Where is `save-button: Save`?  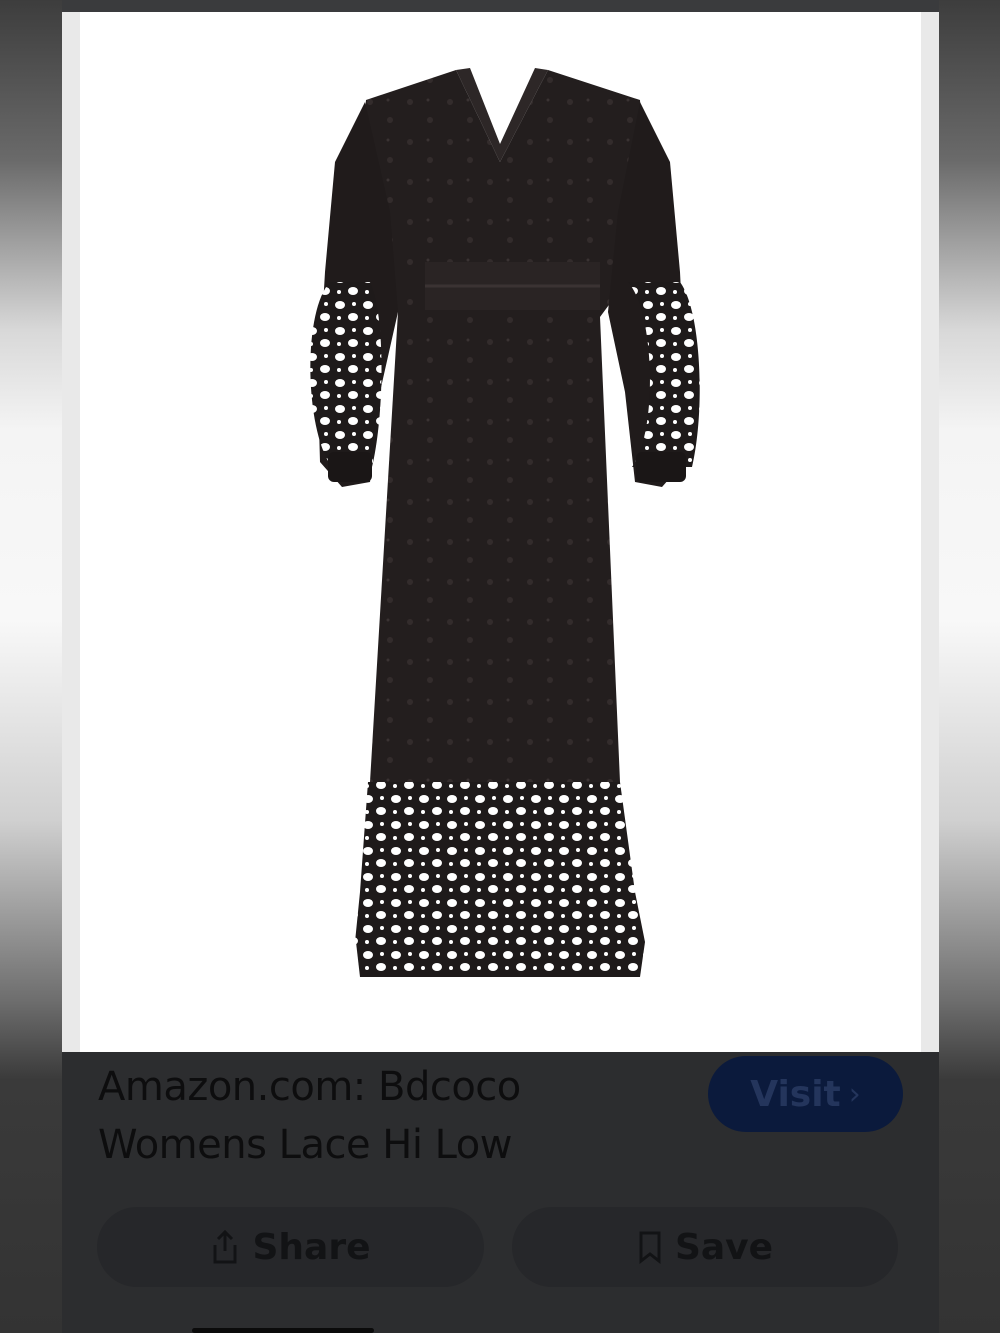 save-button: Save is located at coordinates (705, 1247).